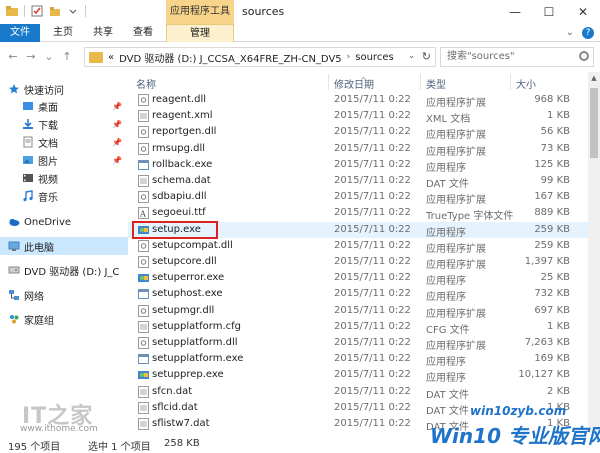 Image resolution: width=600 pixels, height=453 pixels. I want to click on nav-item-downloads: 下载 📌, so click(64, 124).